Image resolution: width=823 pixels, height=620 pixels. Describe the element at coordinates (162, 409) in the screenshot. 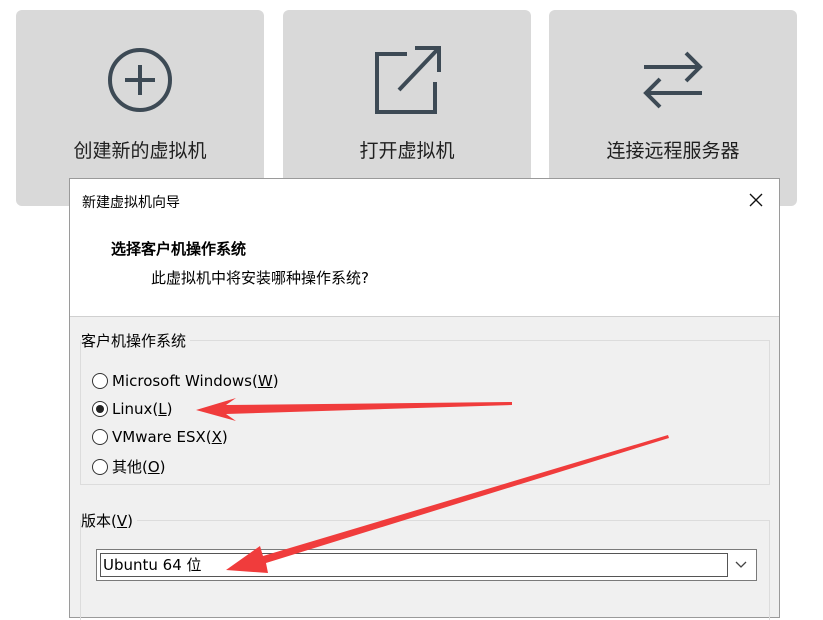

I see `radio-label-key: L` at that location.